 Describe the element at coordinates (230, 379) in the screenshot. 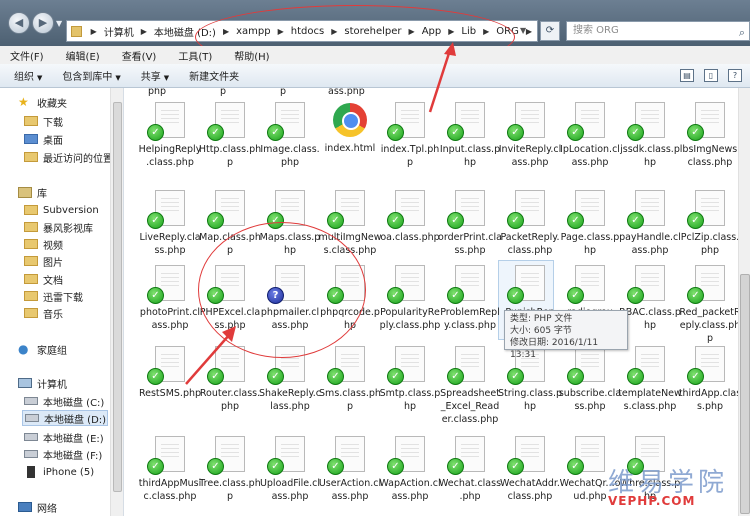

I see `file-item: ✓ Router.class.php` at that location.